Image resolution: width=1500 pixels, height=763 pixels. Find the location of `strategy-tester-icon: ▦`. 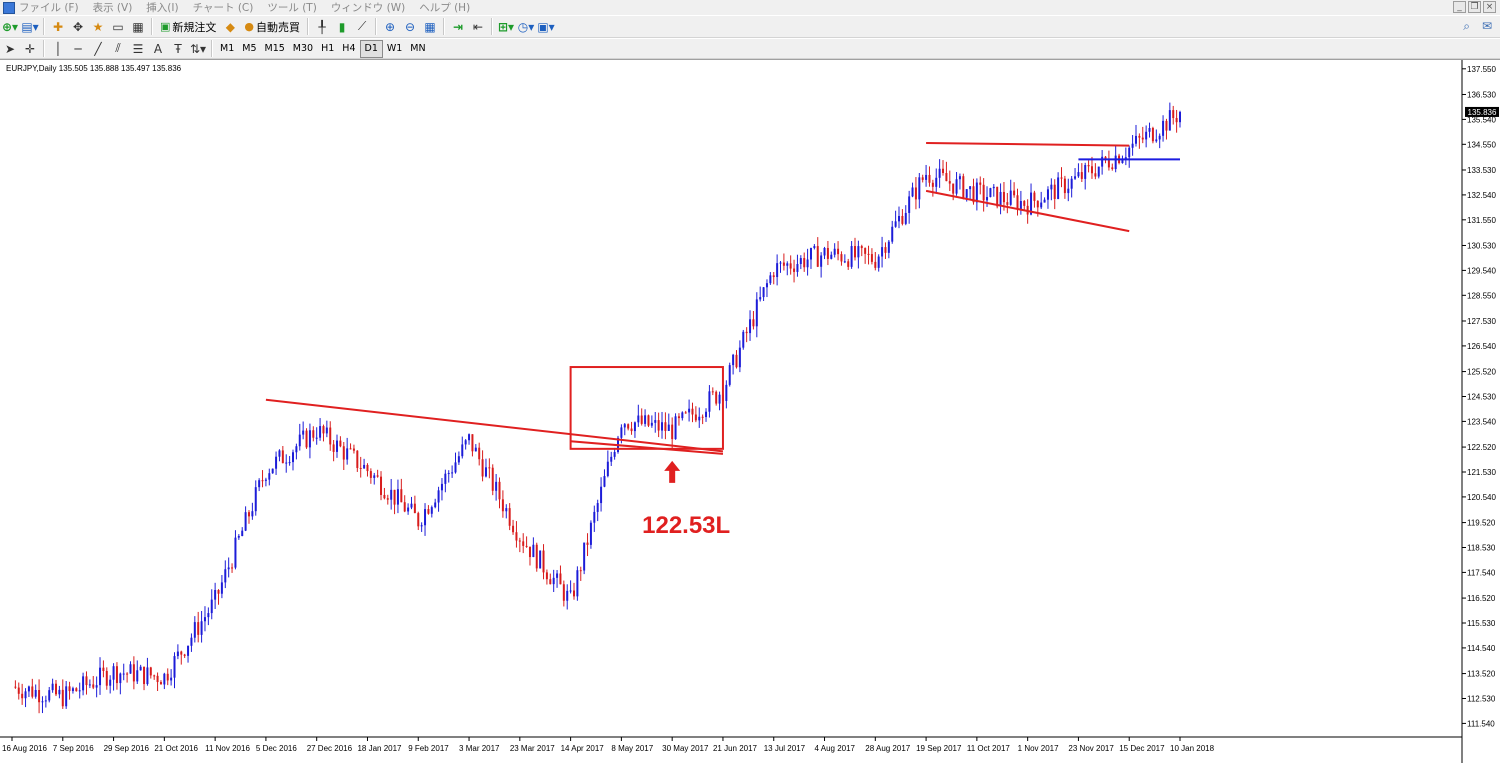

strategy-tester-icon: ▦ is located at coordinates (138, 27).